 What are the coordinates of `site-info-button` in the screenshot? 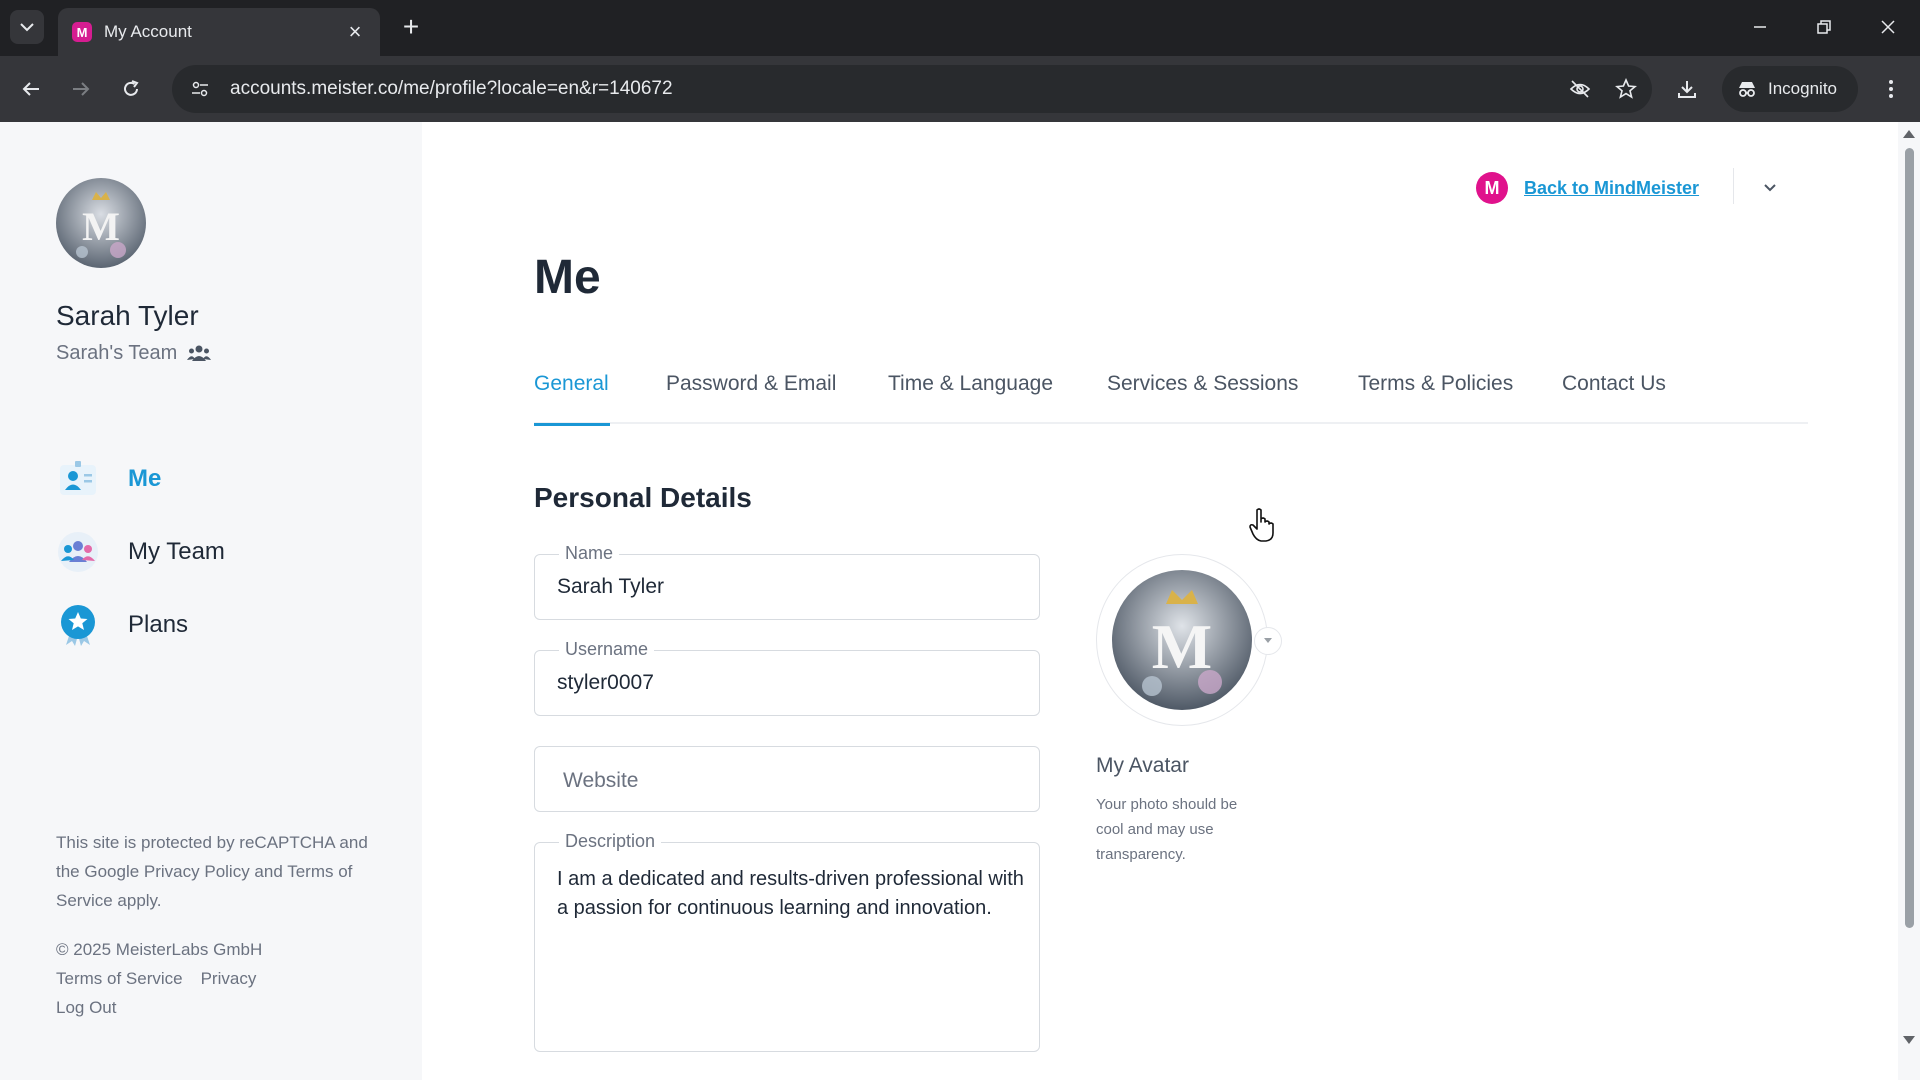 It's located at (200, 89).